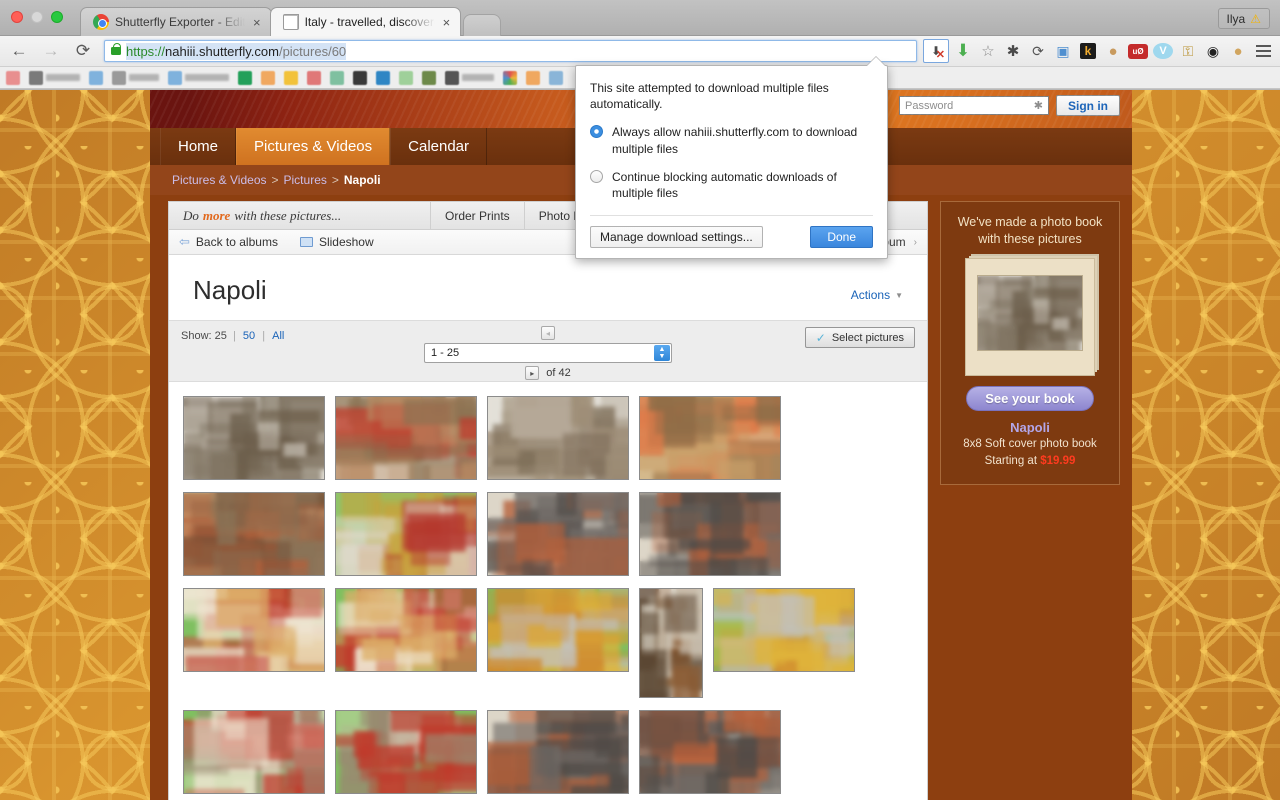  I want to click on cookie2-extension-icon: ●, so click(1238, 51).